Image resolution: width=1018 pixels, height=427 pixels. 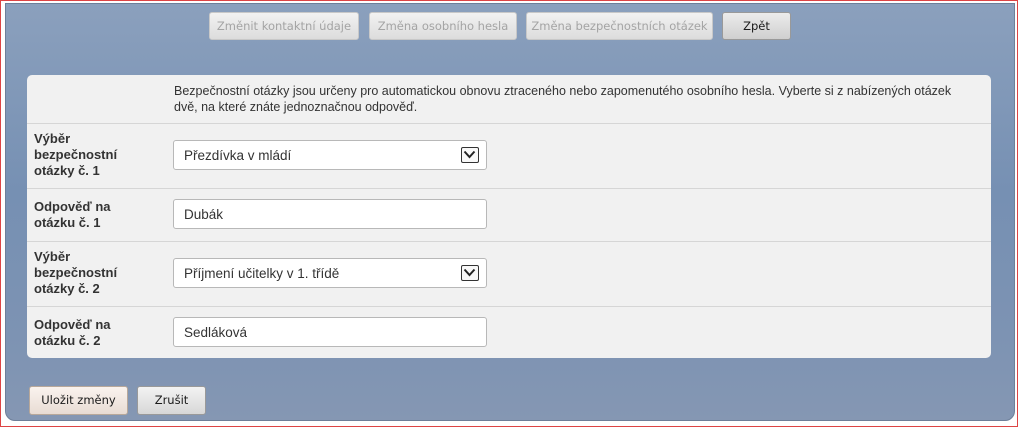 What do you see at coordinates (330, 332) in the screenshot?
I see `answer-2-input: Sedláková` at bounding box center [330, 332].